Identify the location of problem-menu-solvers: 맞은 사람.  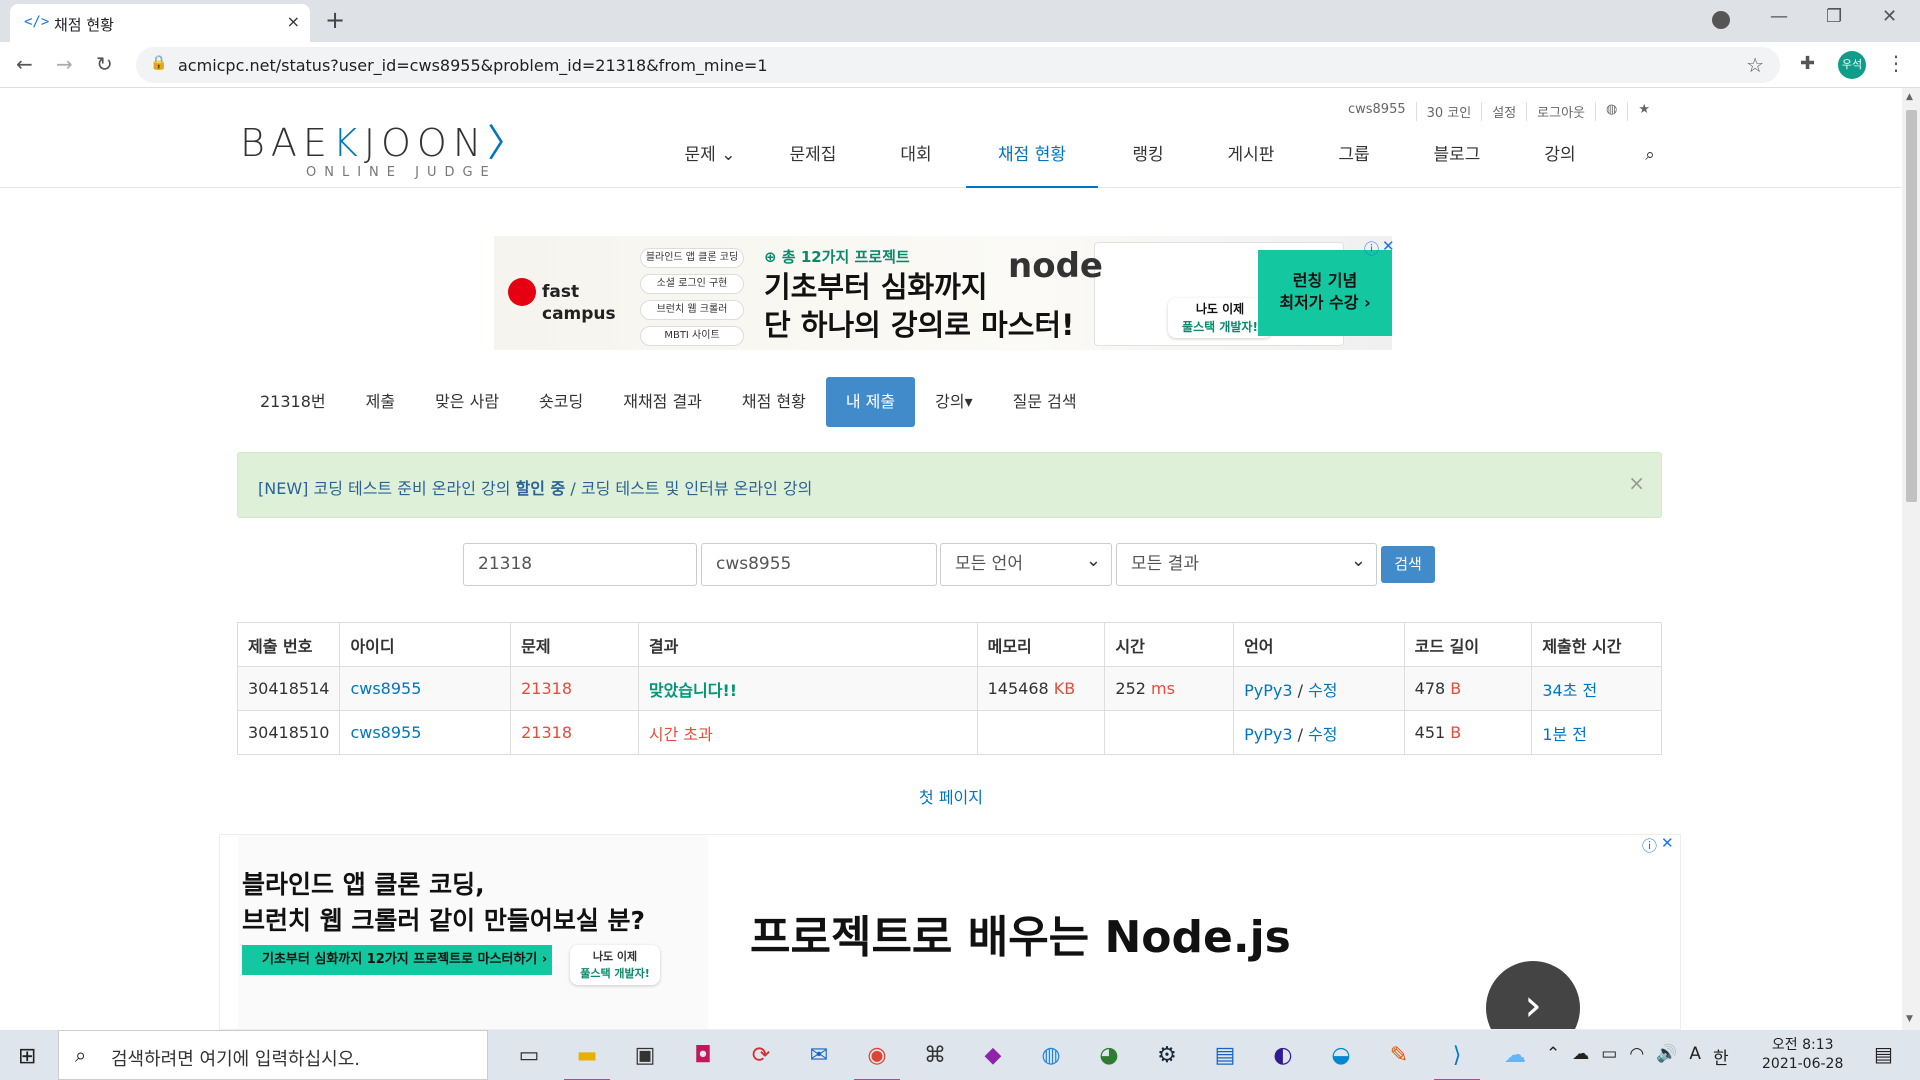
(467, 402).